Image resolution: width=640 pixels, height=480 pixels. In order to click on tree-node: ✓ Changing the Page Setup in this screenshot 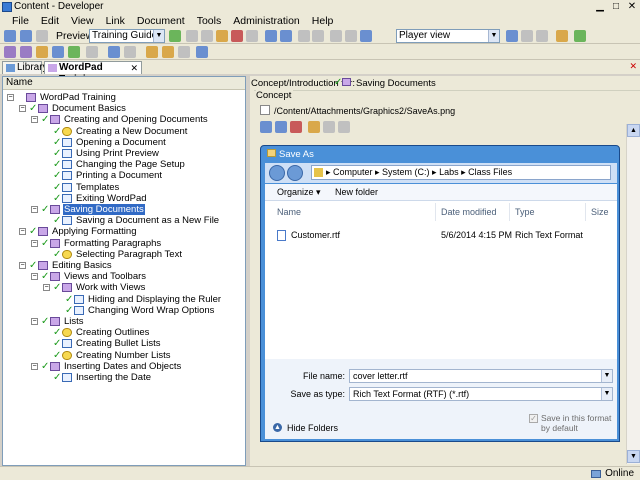, I will do `click(124, 164)`.